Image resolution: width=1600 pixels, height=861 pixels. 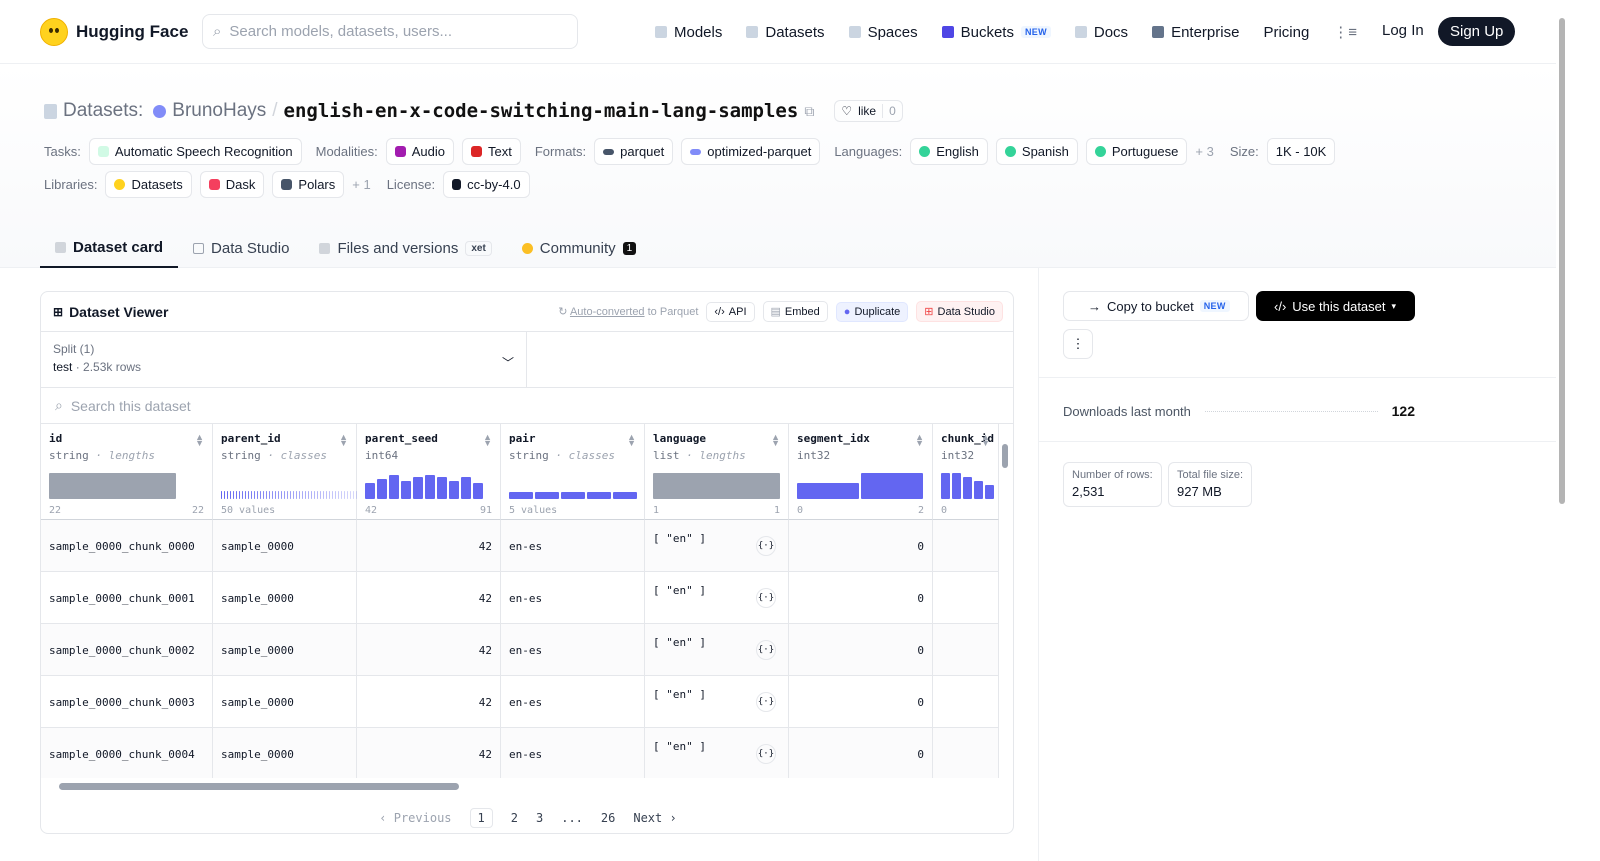 What do you see at coordinates (1005, 602) in the screenshot?
I see `table-vertical-scrollbar` at bounding box center [1005, 602].